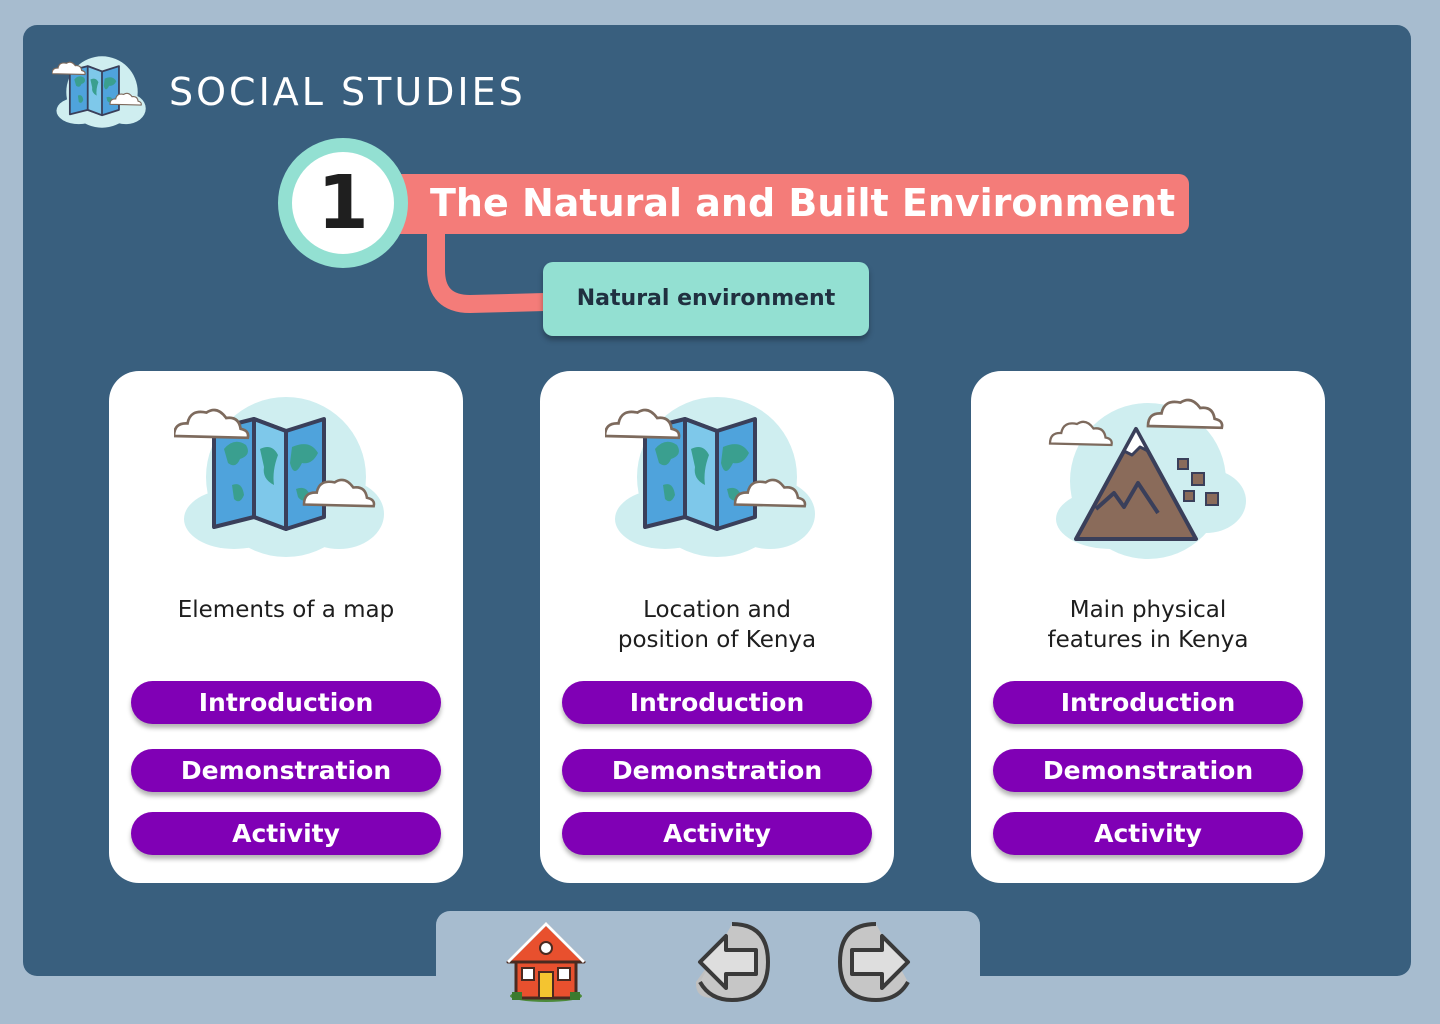 The image size is (1440, 1024). I want to click on mountain-icon, so click(1148, 477).